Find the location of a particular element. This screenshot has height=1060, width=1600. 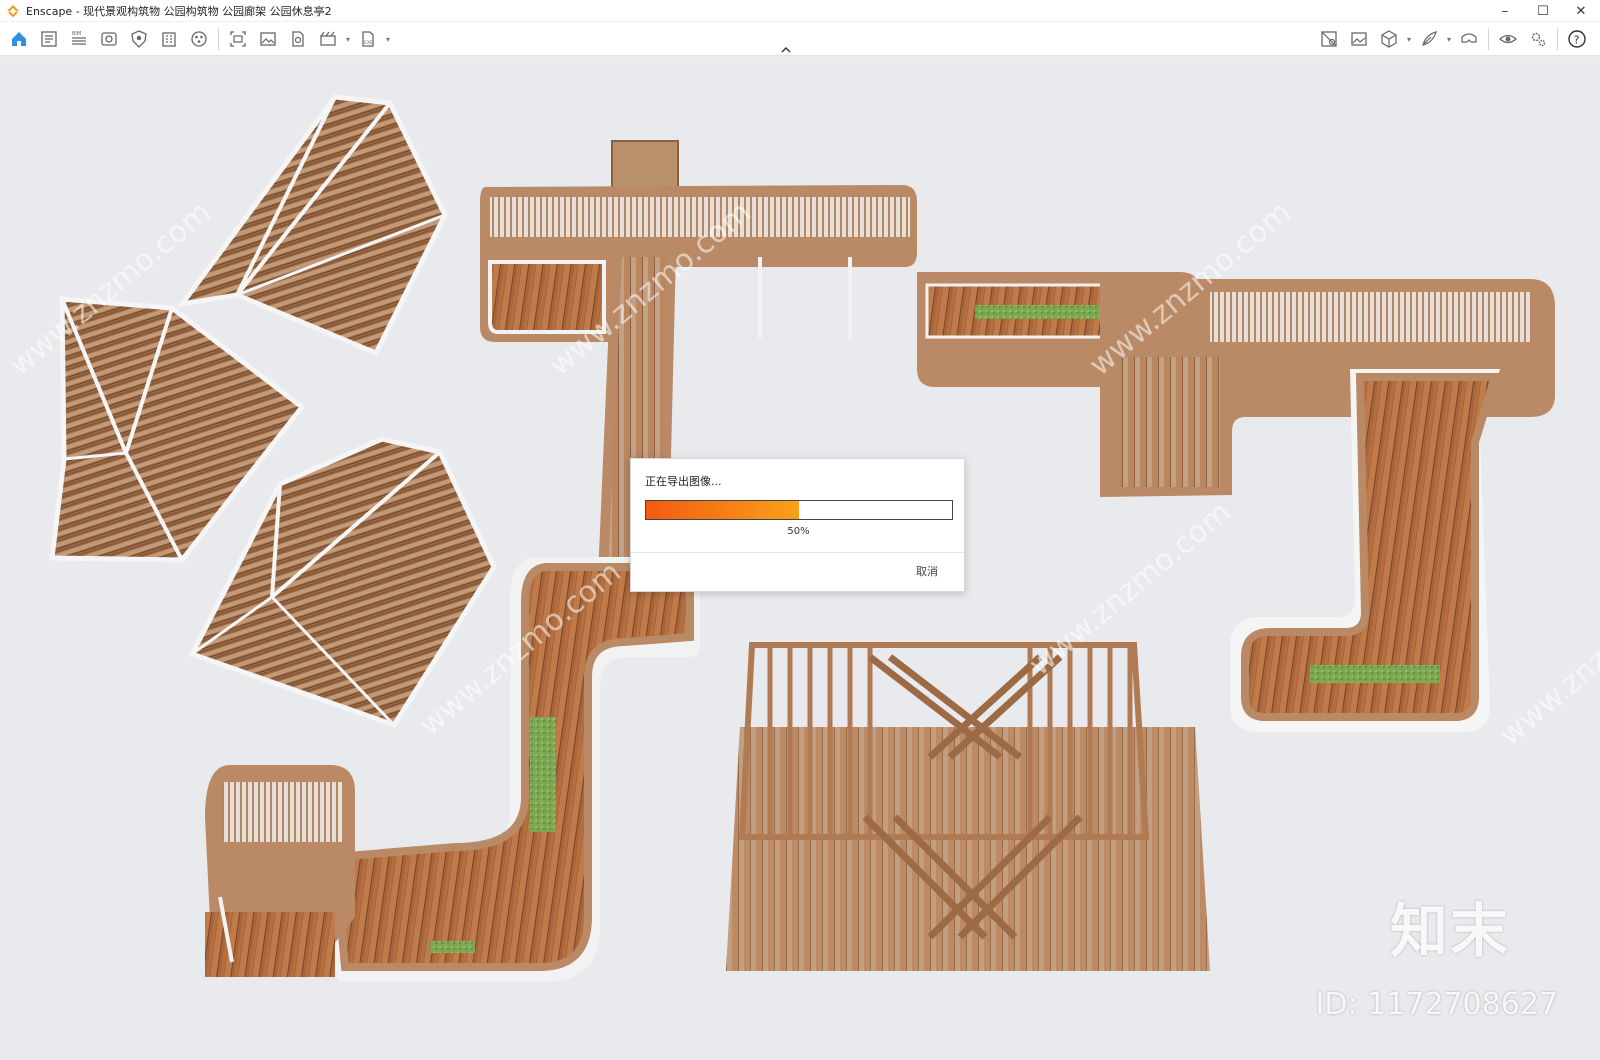

export-progress-dialog: 正在导出图像... 50% 取消 is located at coordinates (797, 525).